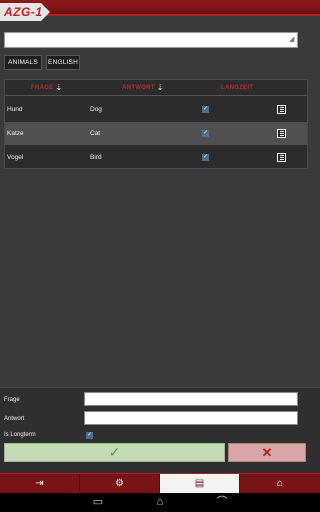 The height and width of the screenshot is (512, 320). Describe the element at coordinates (20, 435) in the screenshot. I see `longterm-label: Is Longterm` at that location.